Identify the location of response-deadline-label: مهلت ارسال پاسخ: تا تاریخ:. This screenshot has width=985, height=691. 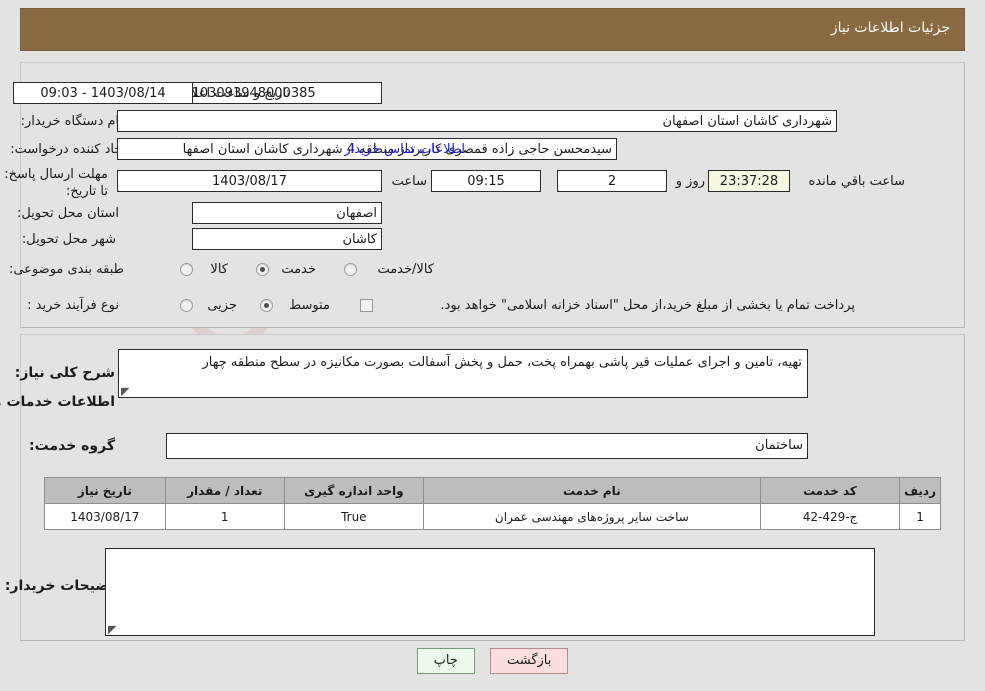
(56, 183).